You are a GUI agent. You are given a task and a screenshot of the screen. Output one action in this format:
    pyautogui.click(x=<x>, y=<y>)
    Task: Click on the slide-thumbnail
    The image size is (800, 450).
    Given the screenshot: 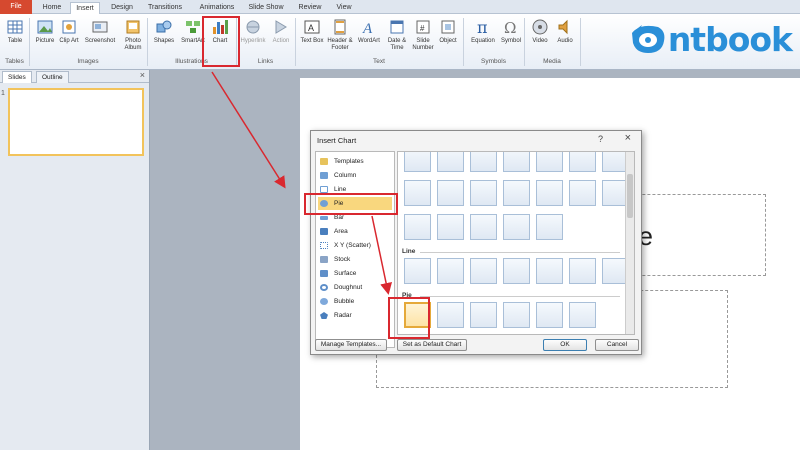 What is the action you would take?
    pyautogui.click(x=76, y=122)
    